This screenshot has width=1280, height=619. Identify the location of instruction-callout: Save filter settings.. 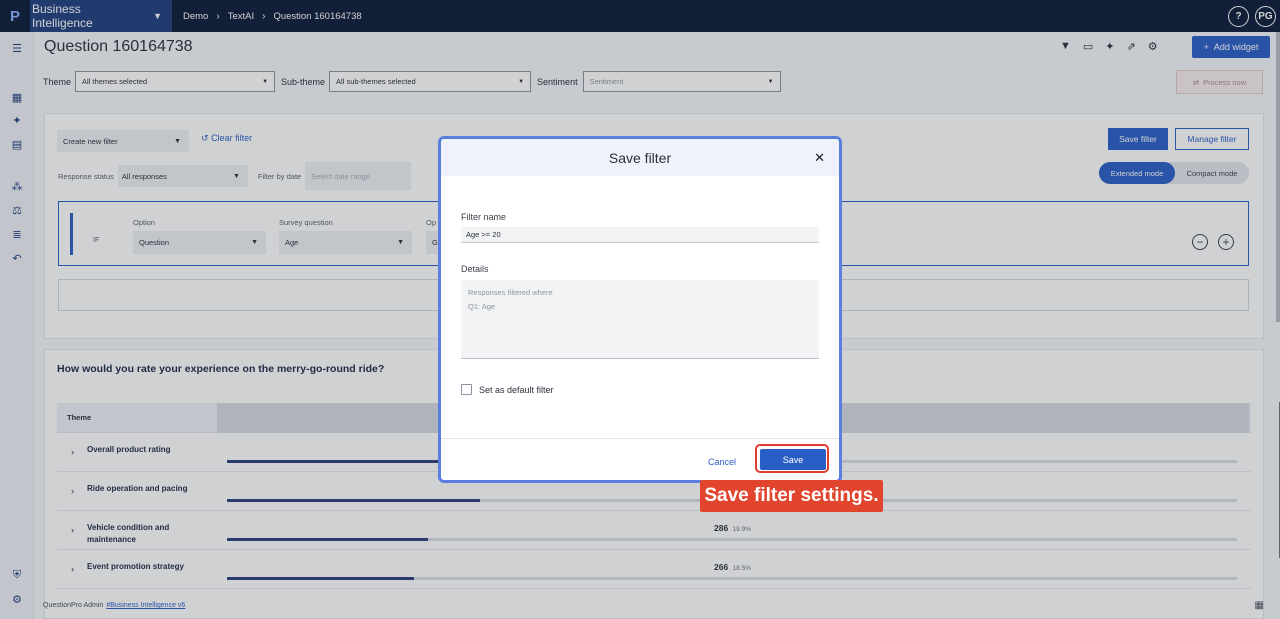
(791, 496).